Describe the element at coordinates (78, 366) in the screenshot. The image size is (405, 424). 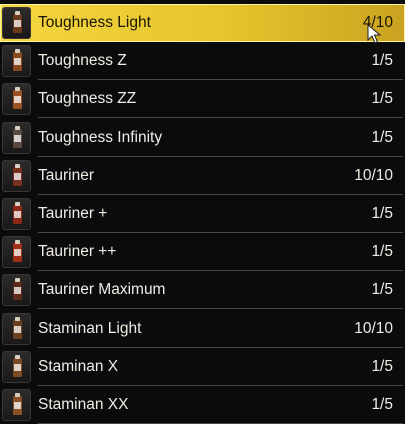
I see `item-name: Staminan X` at that location.